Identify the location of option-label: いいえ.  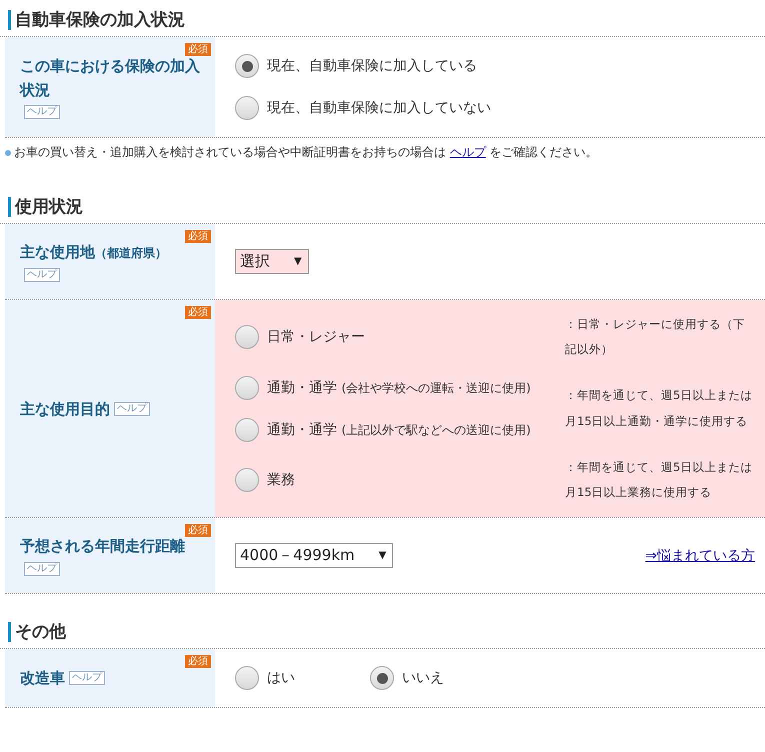
(423, 678).